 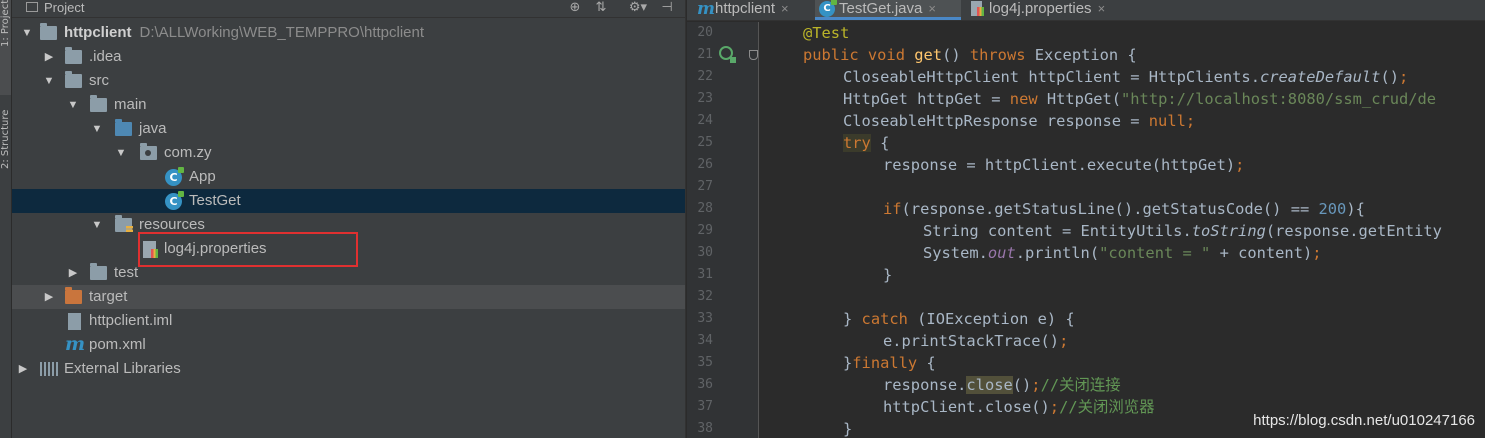 I want to click on tab-testget-java: C TestGet.java ×, so click(x=888, y=10).